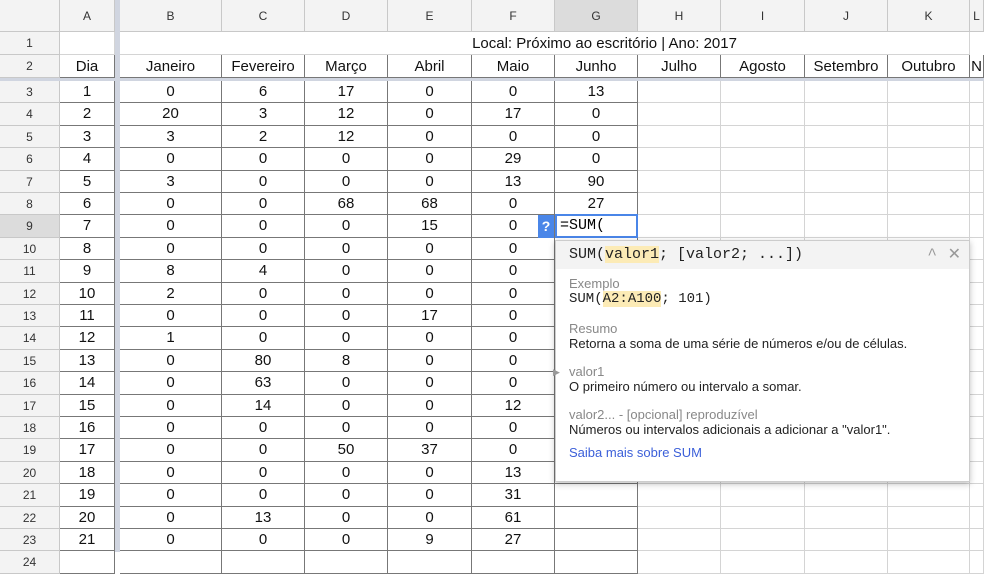 The width and height of the screenshot is (984, 574). Describe the element at coordinates (679, 16) in the screenshot. I see `column-header-h: H` at that location.